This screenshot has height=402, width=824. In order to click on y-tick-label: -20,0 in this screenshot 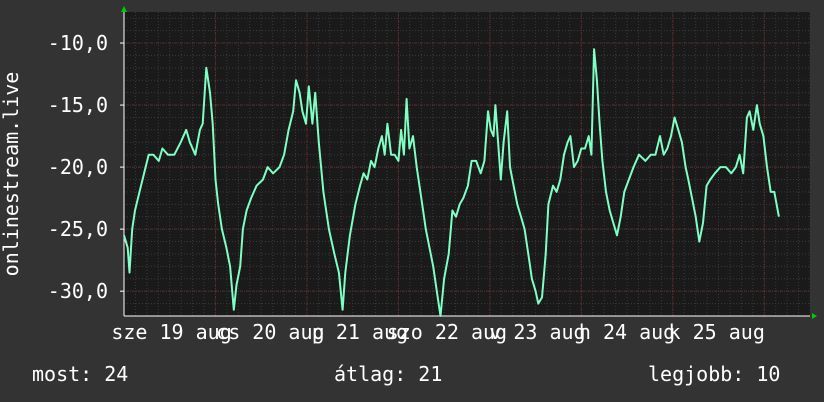, I will do `click(78, 167)`.